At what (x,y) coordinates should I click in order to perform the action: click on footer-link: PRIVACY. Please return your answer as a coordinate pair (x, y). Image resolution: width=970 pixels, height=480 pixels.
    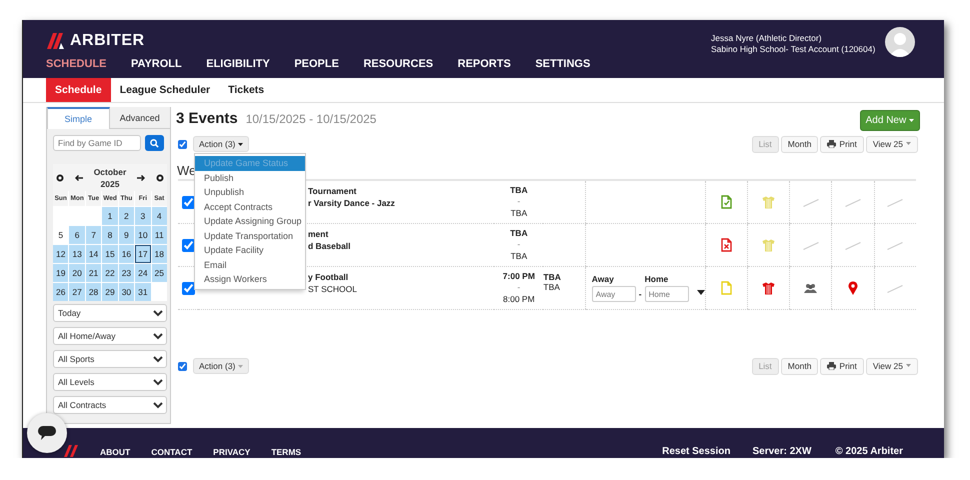
    Looking at the image, I should click on (231, 452).